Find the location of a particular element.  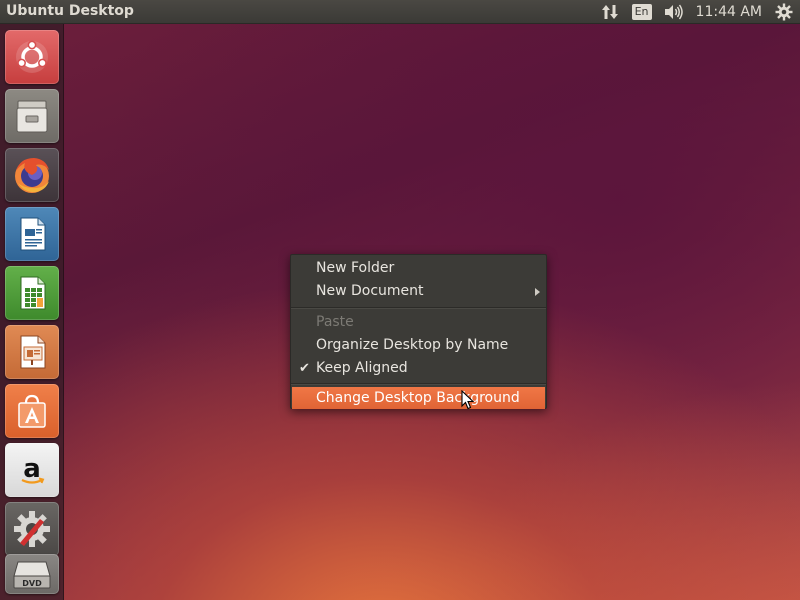

checkmark-icon: ✔ is located at coordinates (304, 368).